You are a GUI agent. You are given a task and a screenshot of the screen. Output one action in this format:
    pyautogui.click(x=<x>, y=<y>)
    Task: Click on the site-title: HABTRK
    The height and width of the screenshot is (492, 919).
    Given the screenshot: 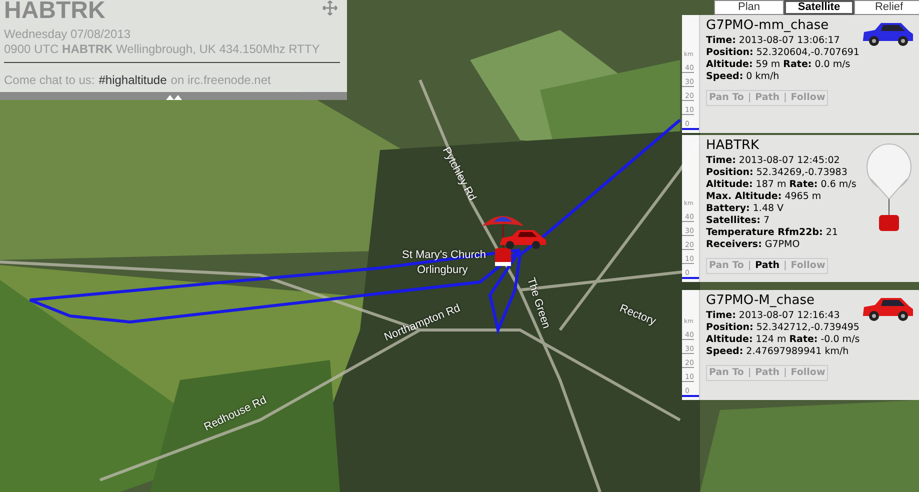 What is the action you would take?
    pyautogui.click(x=55, y=12)
    